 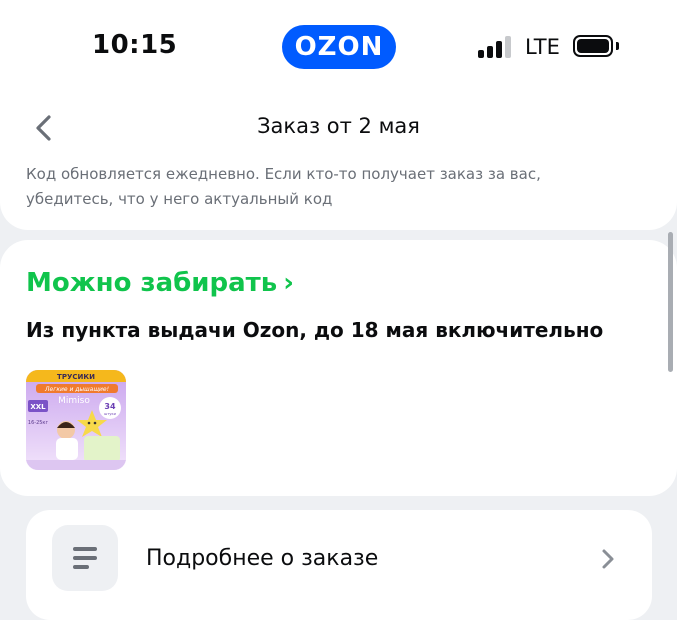 What do you see at coordinates (339, 47) in the screenshot?
I see `ozon-logo: OZON` at bounding box center [339, 47].